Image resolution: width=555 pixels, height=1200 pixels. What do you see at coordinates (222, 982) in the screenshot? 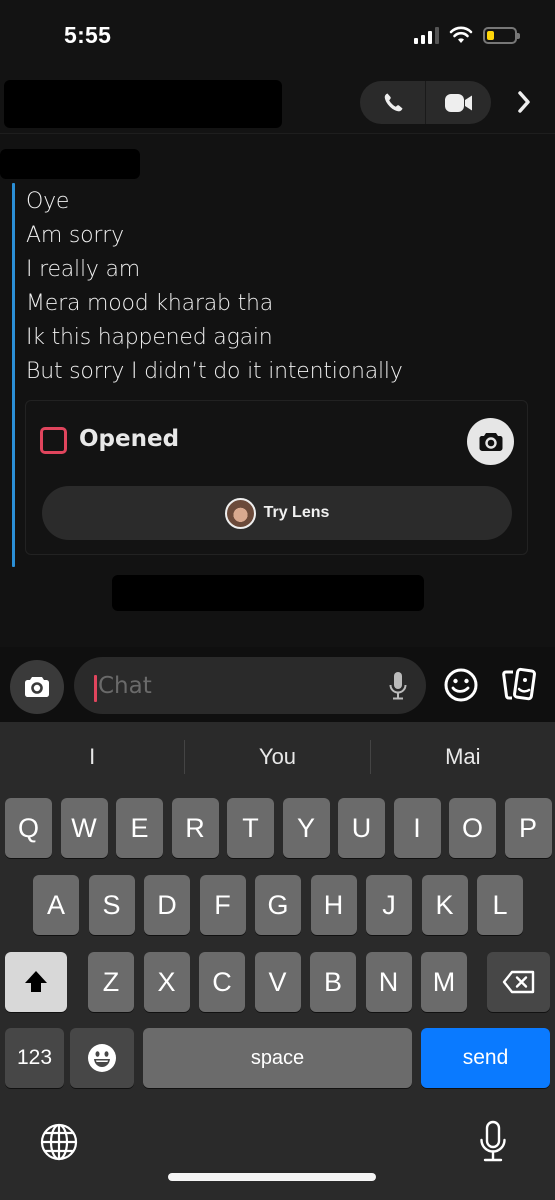
I see `letter-key: C` at bounding box center [222, 982].